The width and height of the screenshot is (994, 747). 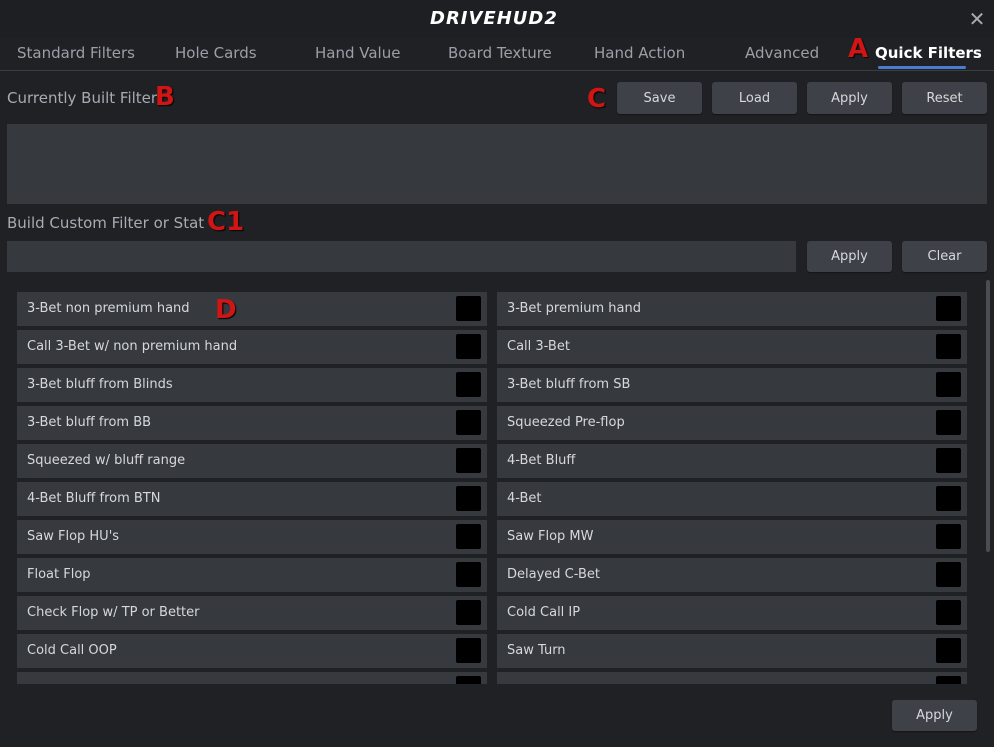 What do you see at coordinates (732, 499) in the screenshot?
I see `quick-filter-item: 4-Bet` at bounding box center [732, 499].